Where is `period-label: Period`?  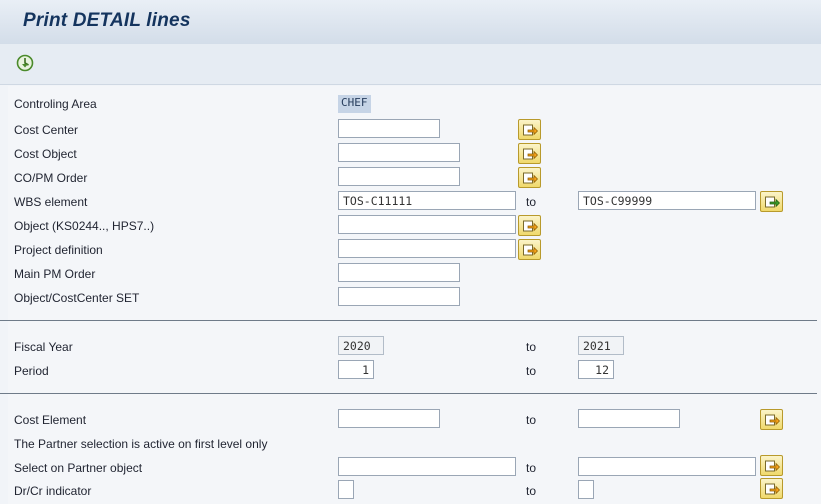
period-label: Period is located at coordinates (31, 371).